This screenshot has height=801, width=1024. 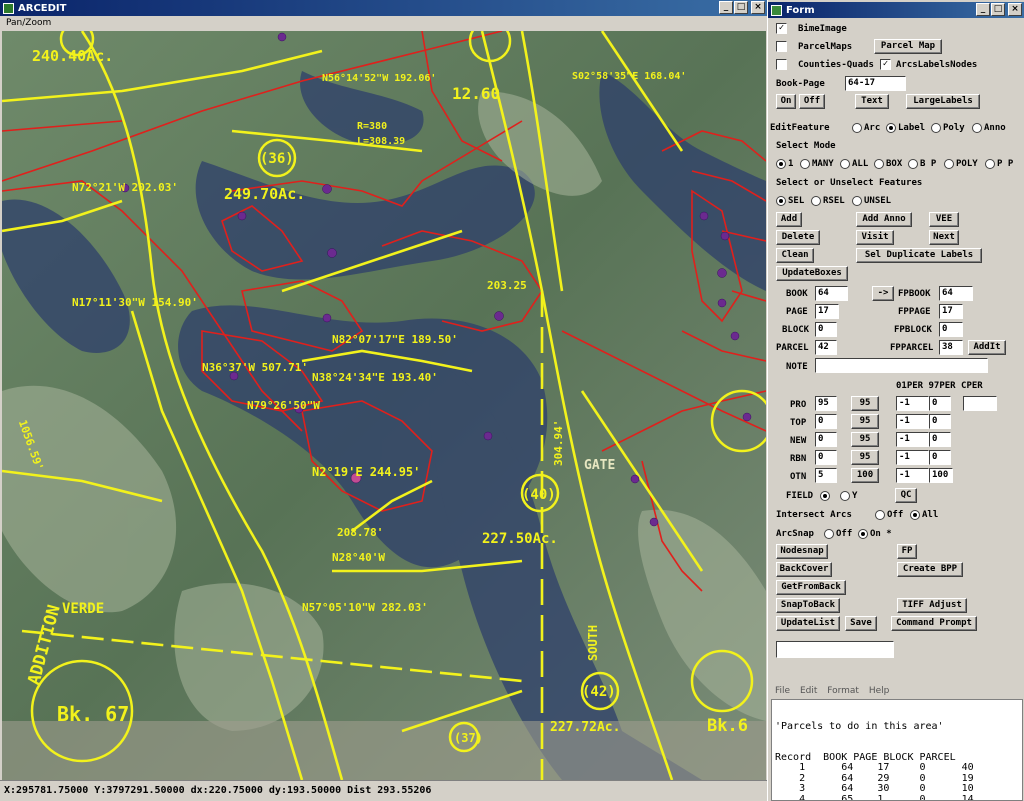 I want to click on top-97per-input: 0, so click(x=940, y=421).